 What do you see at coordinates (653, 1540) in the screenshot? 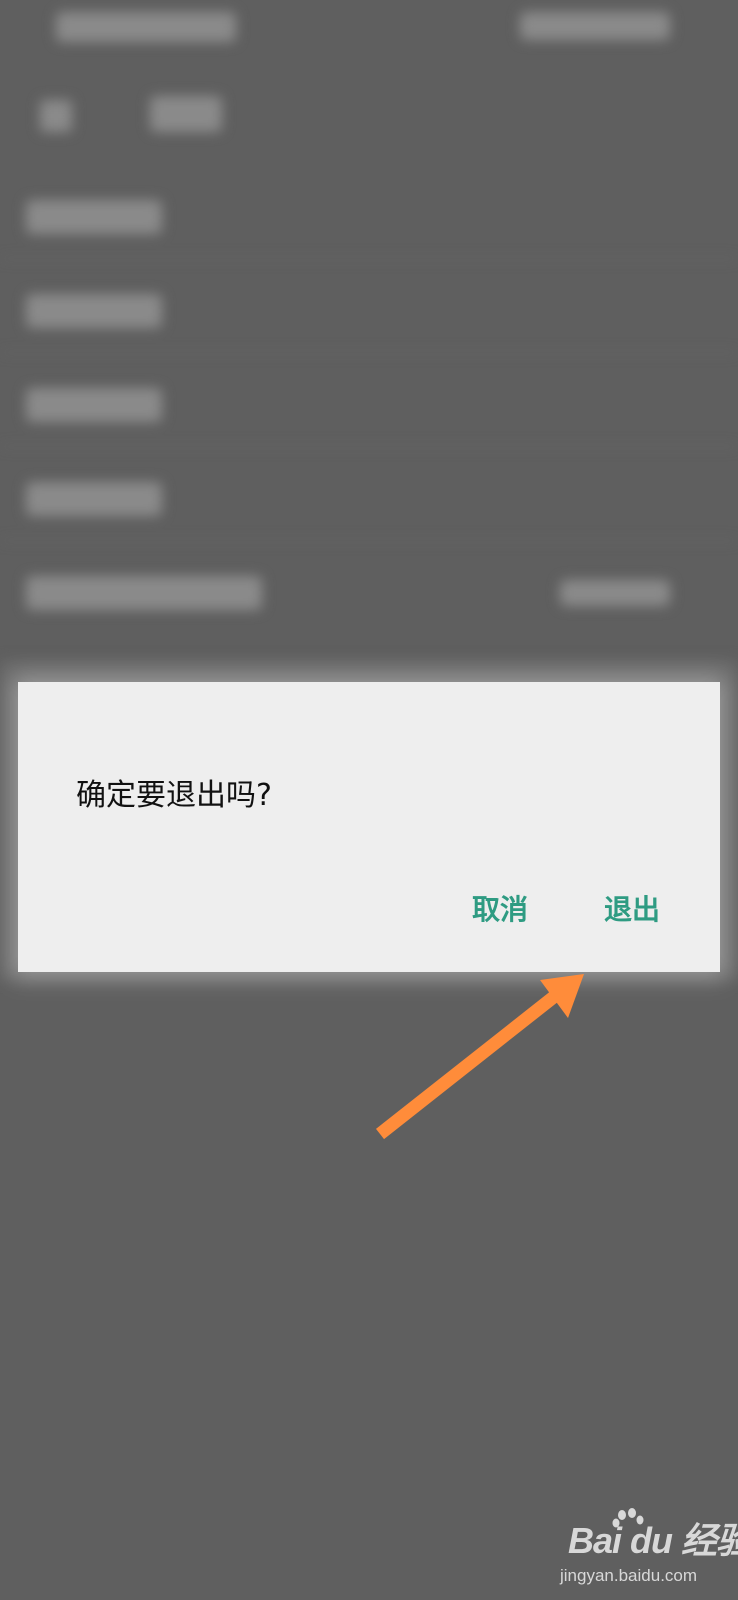
I see `baidu-logo: Bai du 经验` at bounding box center [653, 1540].